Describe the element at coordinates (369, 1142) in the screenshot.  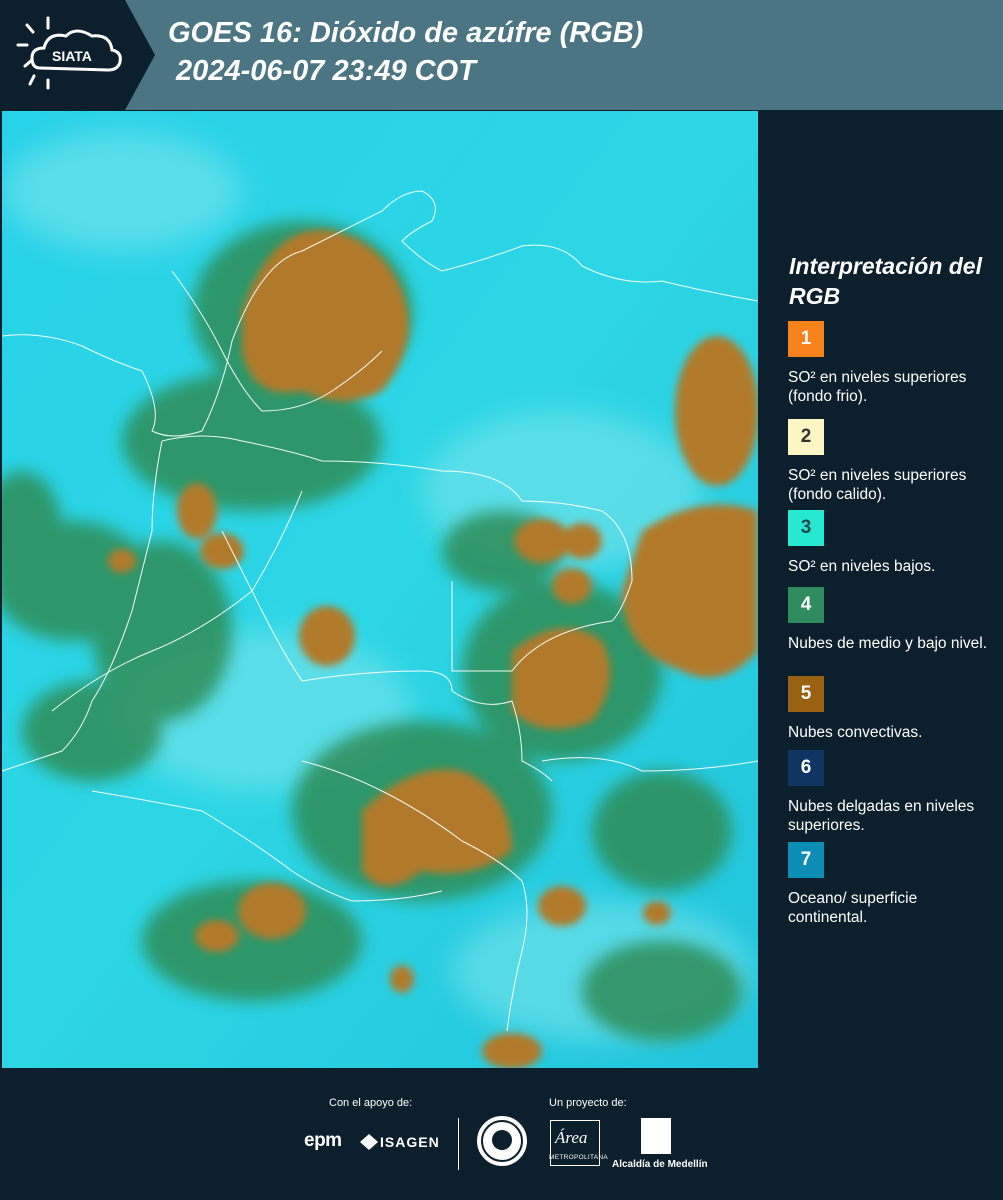
I see `isagen-icon` at that location.